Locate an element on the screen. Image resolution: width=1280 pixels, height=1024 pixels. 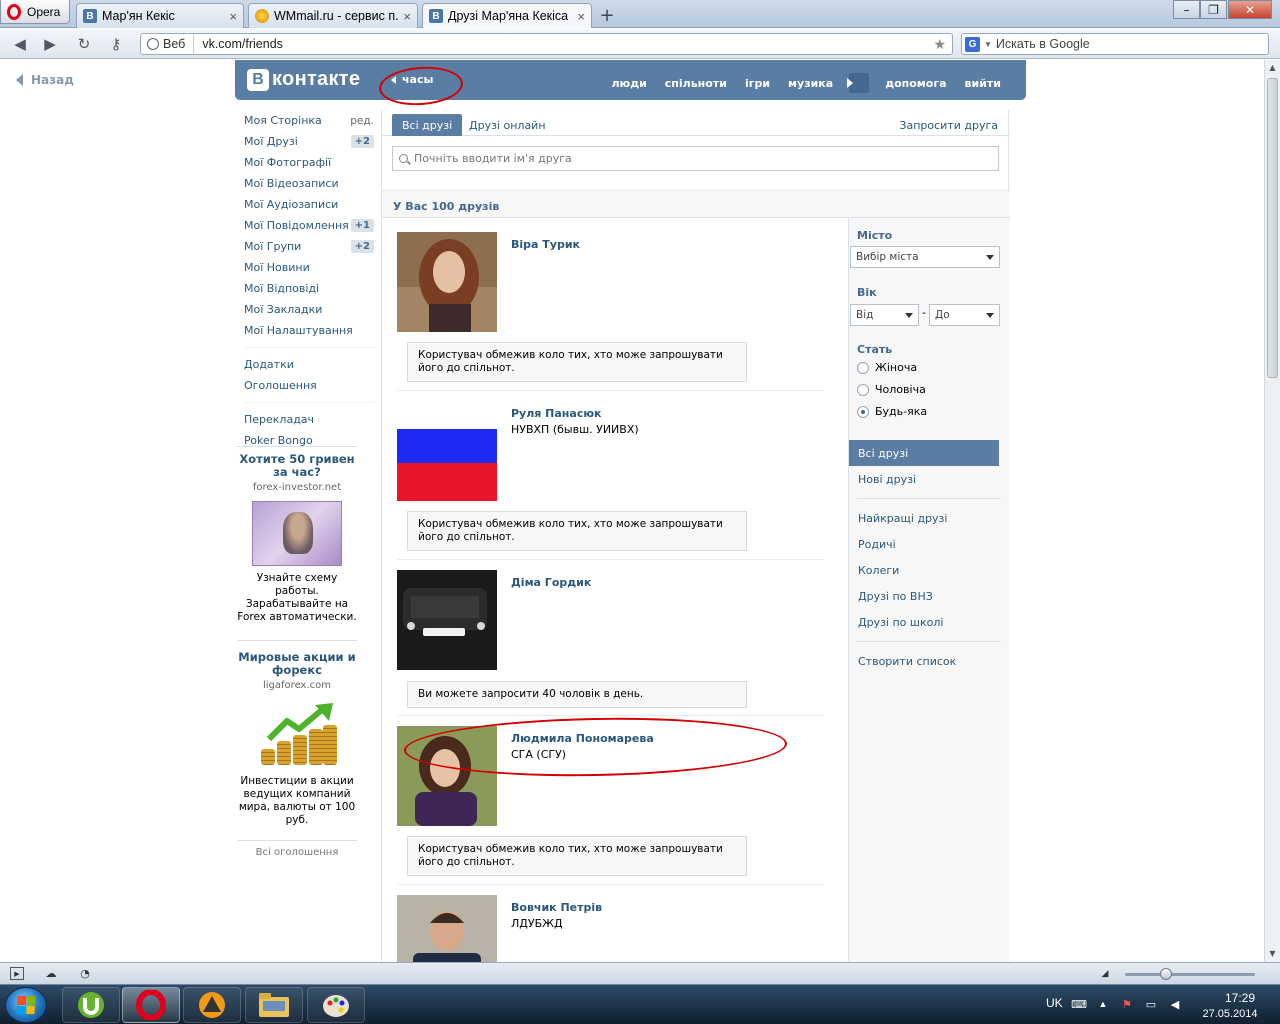
taskbar-aimp is located at coordinates (212, 1005).